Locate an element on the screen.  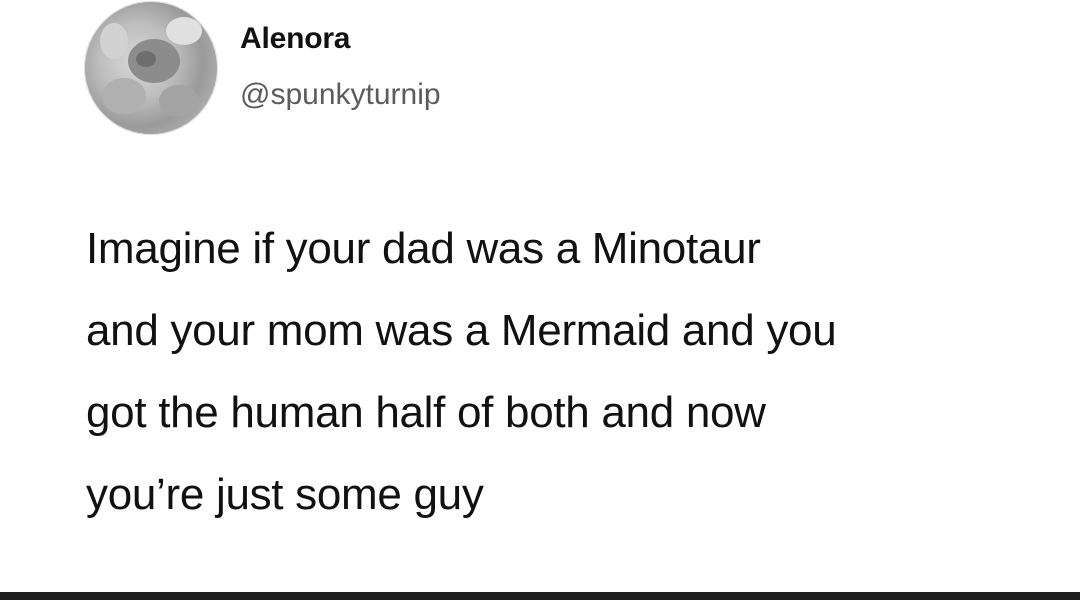
tweet-text-line: got the human half of both and now is located at coordinates (426, 412).